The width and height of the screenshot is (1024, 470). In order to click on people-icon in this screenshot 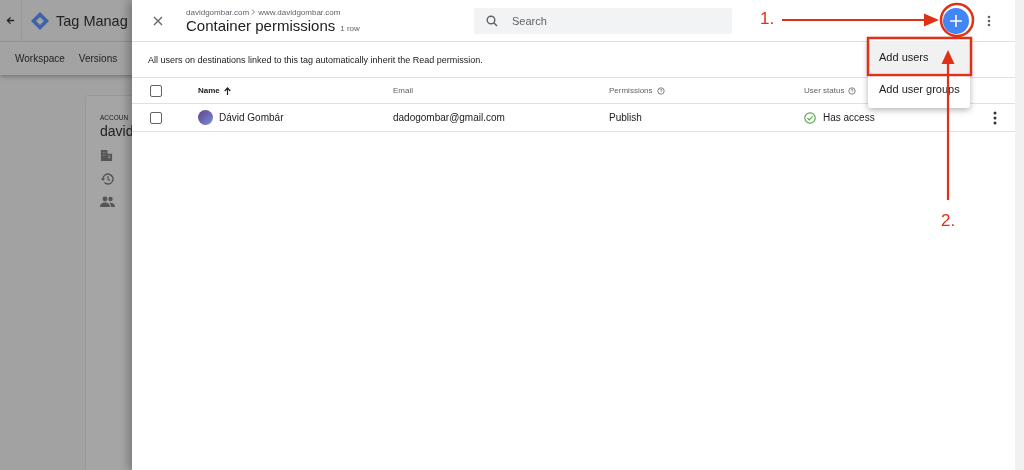, I will do `click(107, 201)`.